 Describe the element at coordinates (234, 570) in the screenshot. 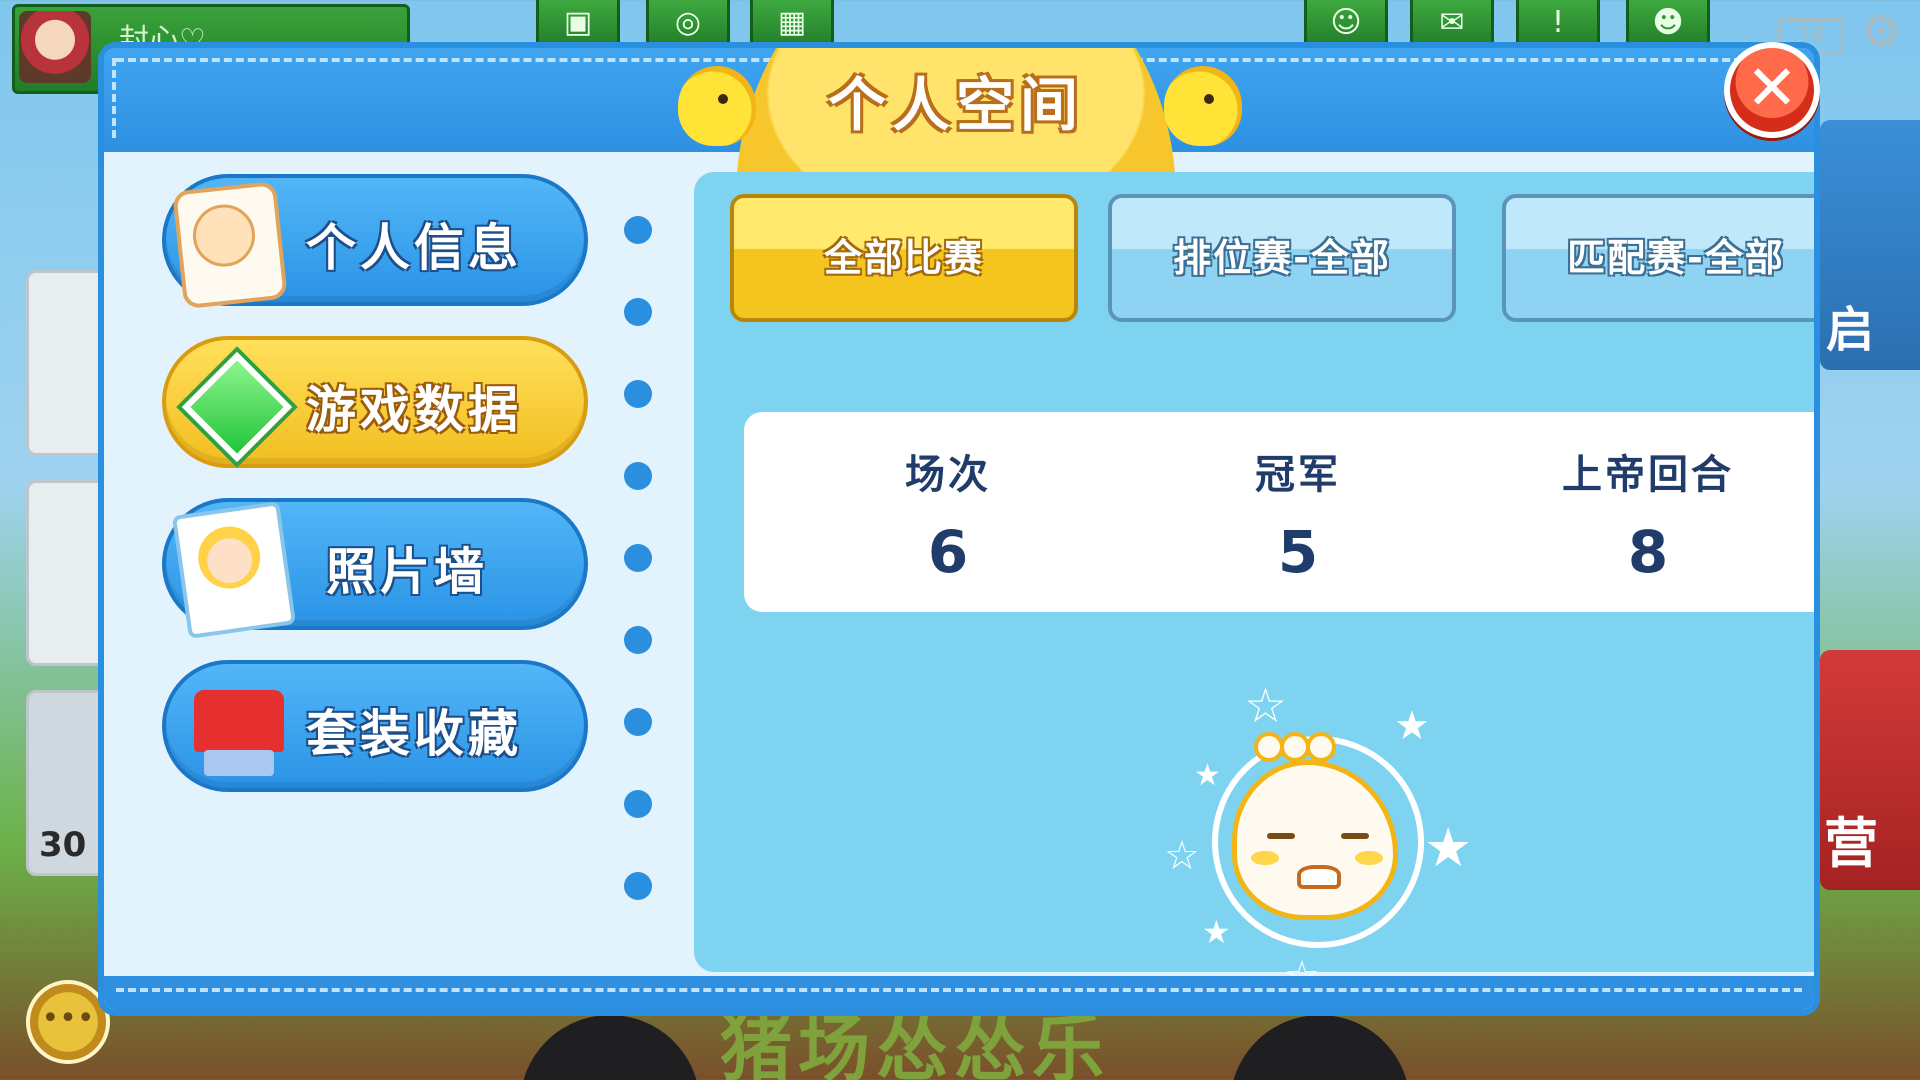

I see `photo-icon` at that location.